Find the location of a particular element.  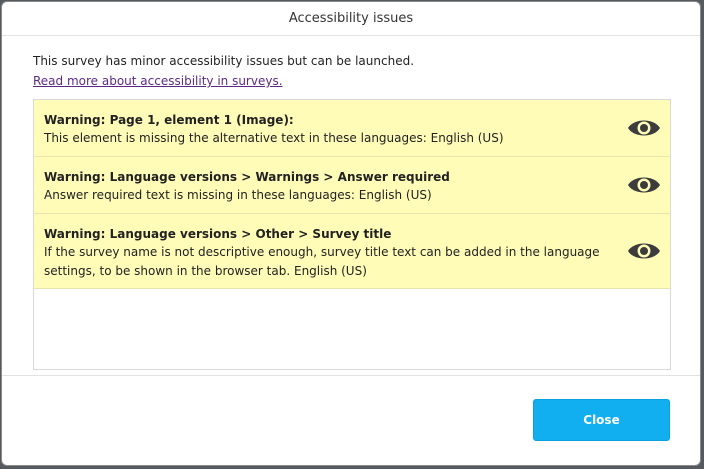

dialog-header: Accessibility issues is located at coordinates (351, 19).